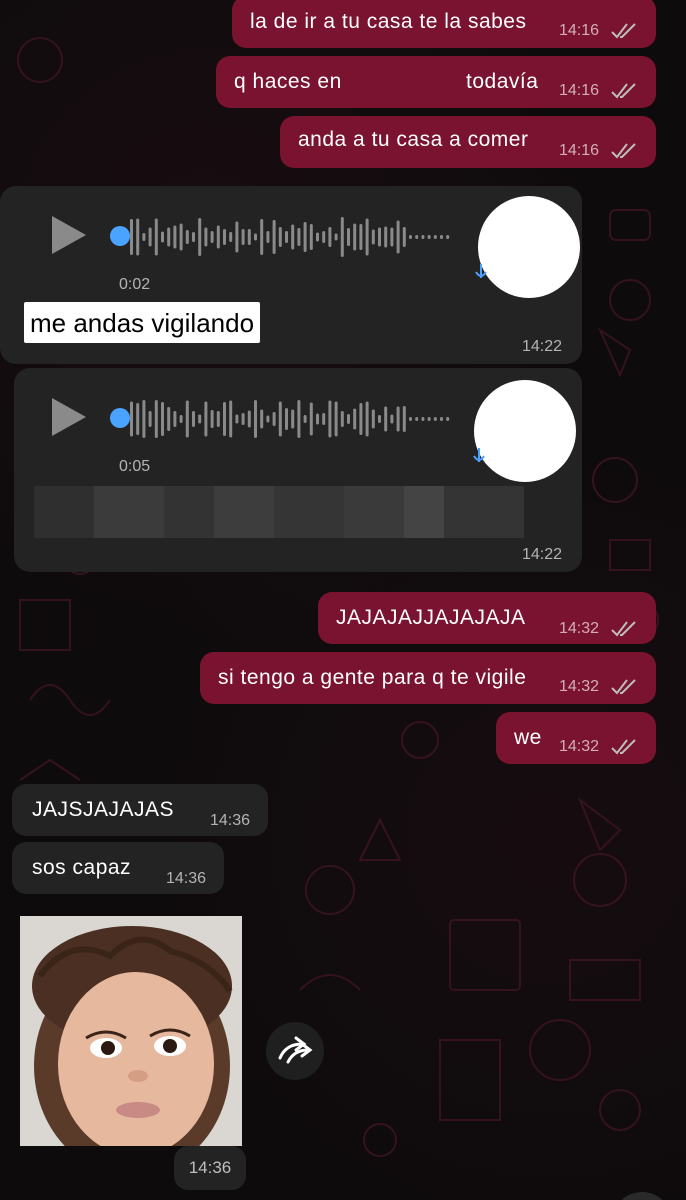 This screenshot has height=1200, width=686. What do you see at coordinates (413, 139) in the screenshot?
I see `message-text: anda a tu casa a comer` at bounding box center [413, 139].